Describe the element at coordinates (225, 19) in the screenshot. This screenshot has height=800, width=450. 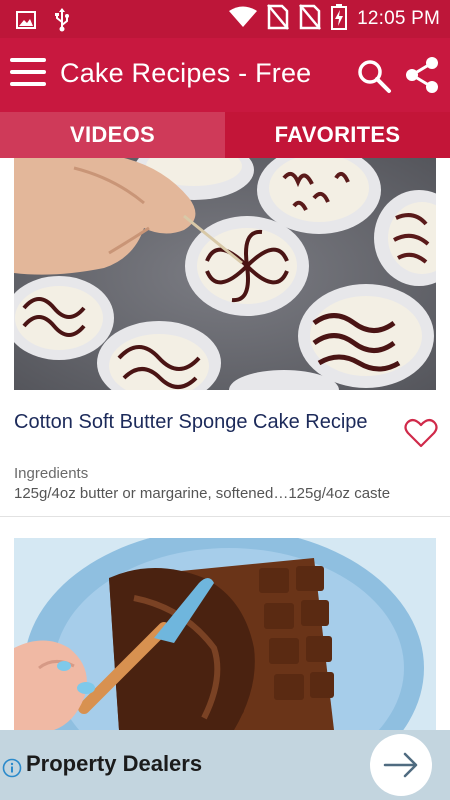
I see `status-bar: 12:05 PM` at that location.